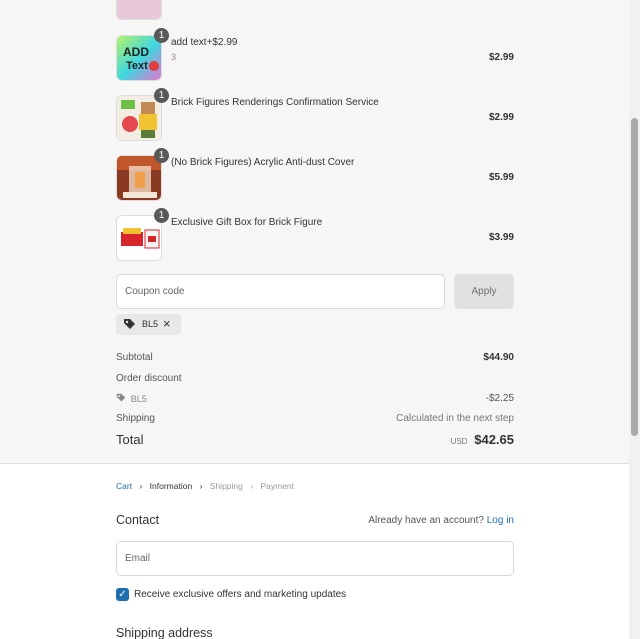  Describe the element at coordinates (247, 222) in the screenshot. I see `item-title: Exclusive Gift Box for Brick Figure` at that location.